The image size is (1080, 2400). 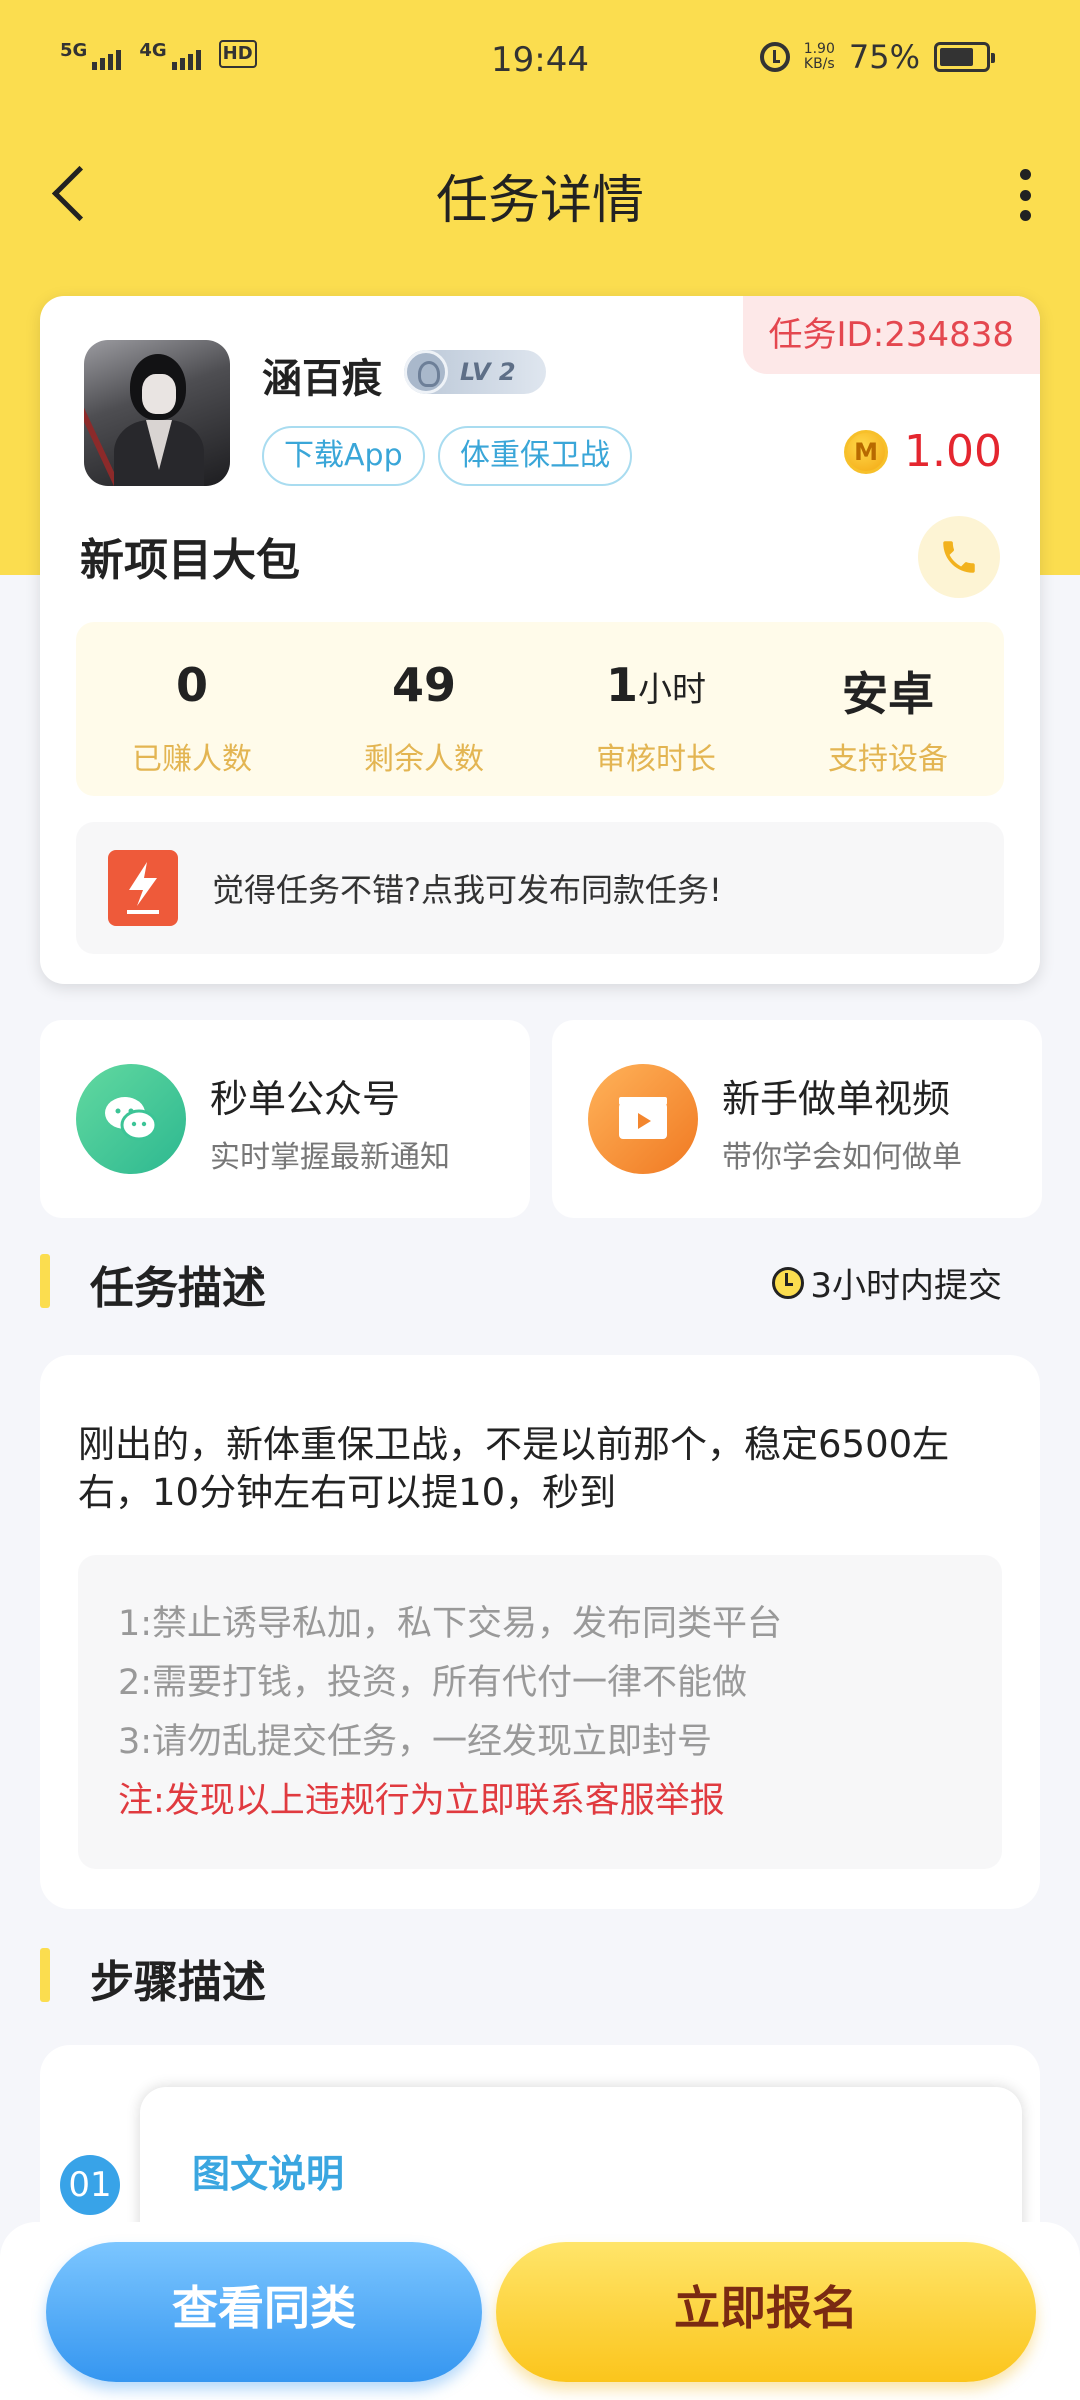 What do you see at coordinates (540, 60) in the screenshot?
I see `status-bar: 5G 4G HD 19:44 1.90 KB/s 75%` at bounding box center [540, 60].